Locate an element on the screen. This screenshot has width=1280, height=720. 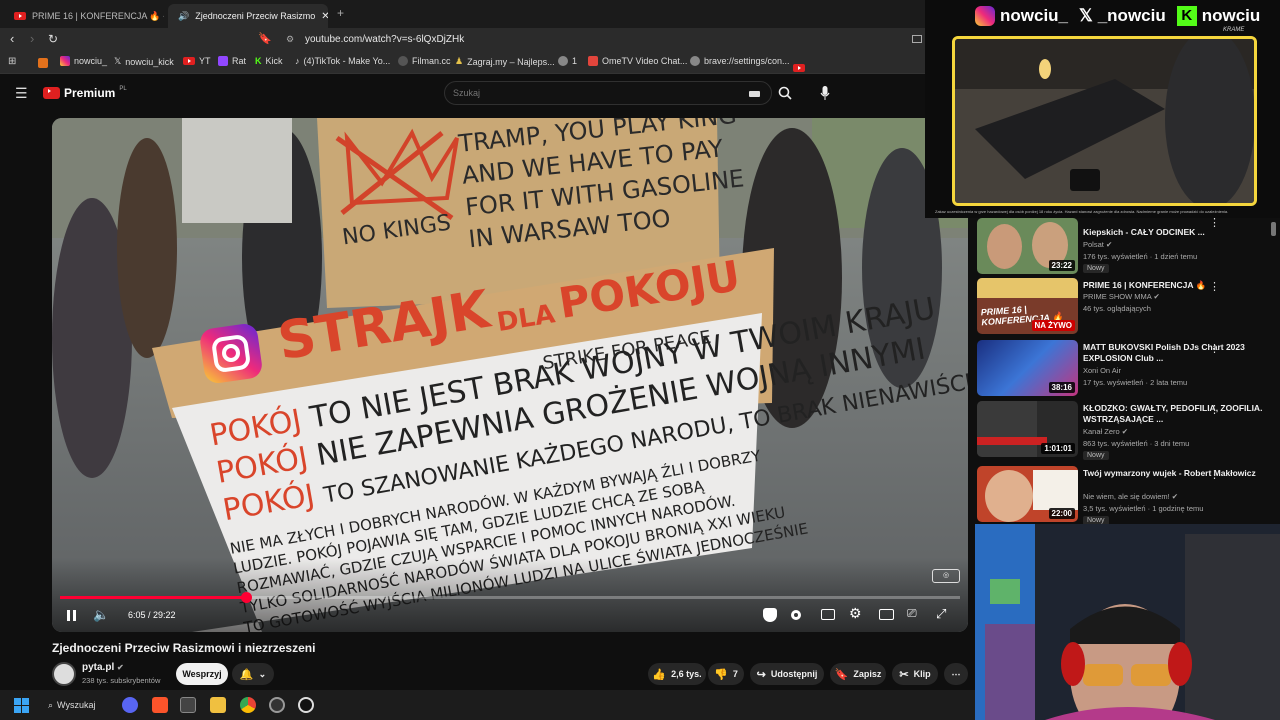
shield-icon is located at coordinates (770, 615).